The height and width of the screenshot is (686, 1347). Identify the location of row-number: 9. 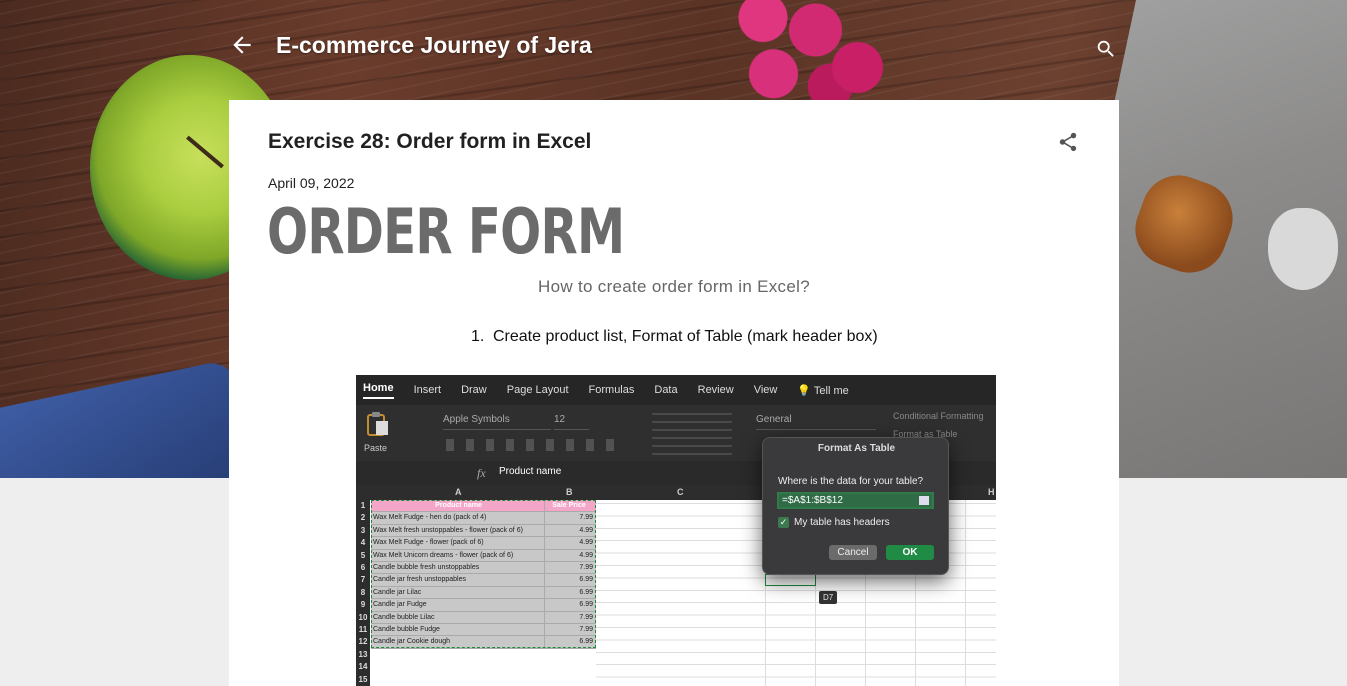
(363, 605).